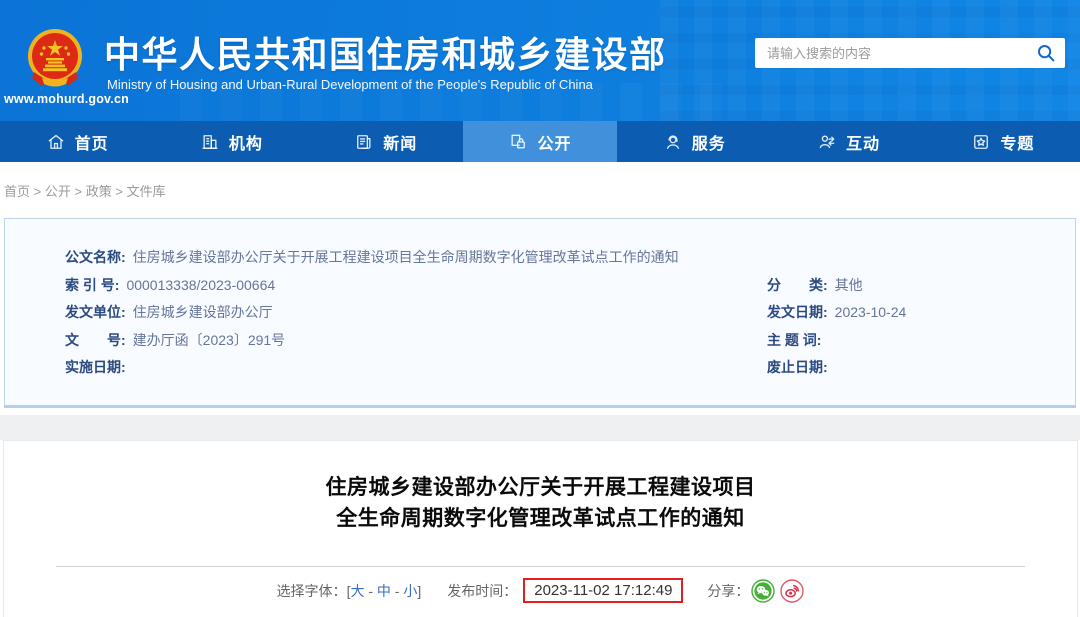 The height and width of the screenshot is (617, 1080). I want to click on nav-item-news: 新闻, so click(386, 141).